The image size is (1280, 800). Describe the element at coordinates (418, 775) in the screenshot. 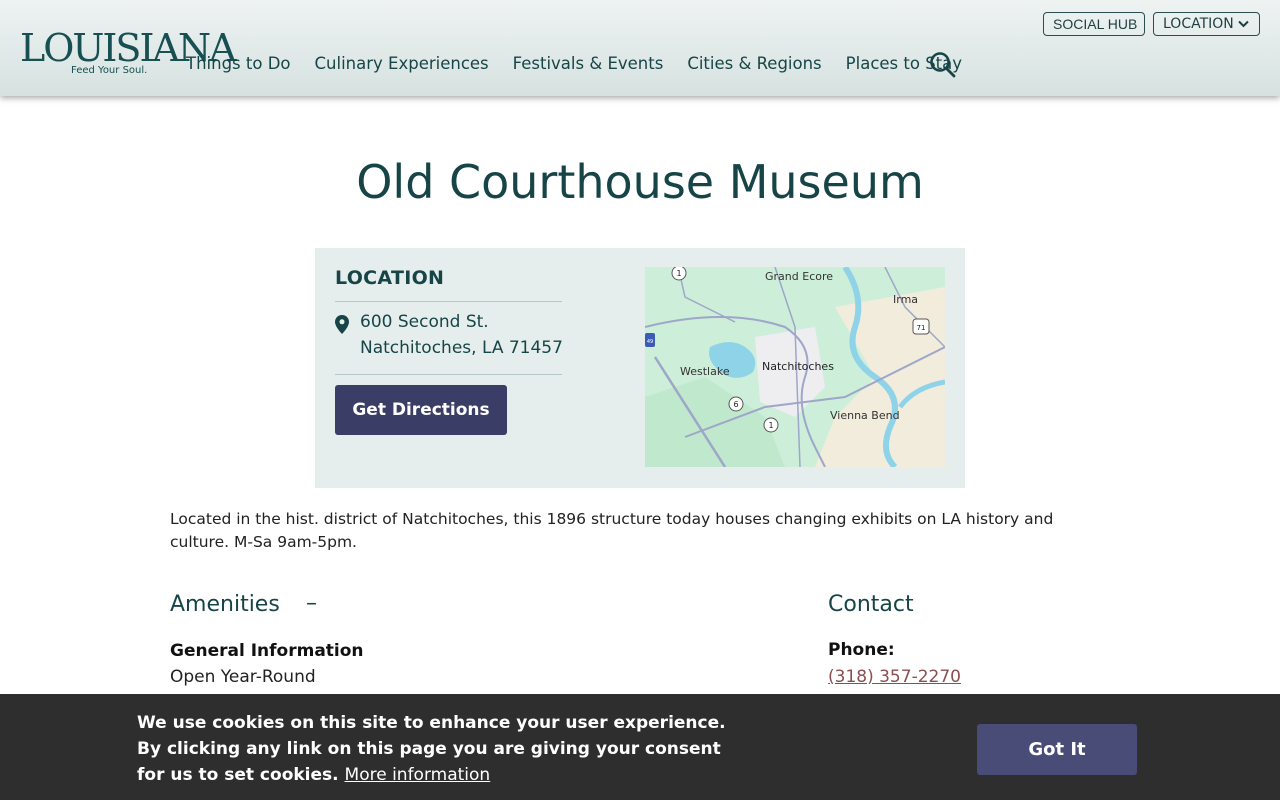

I see `more-information-link: More information` at that location.